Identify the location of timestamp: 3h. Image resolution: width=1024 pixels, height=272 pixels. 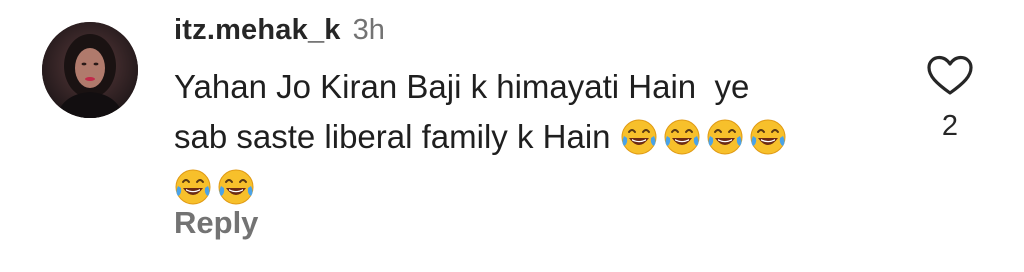
(368, 30).